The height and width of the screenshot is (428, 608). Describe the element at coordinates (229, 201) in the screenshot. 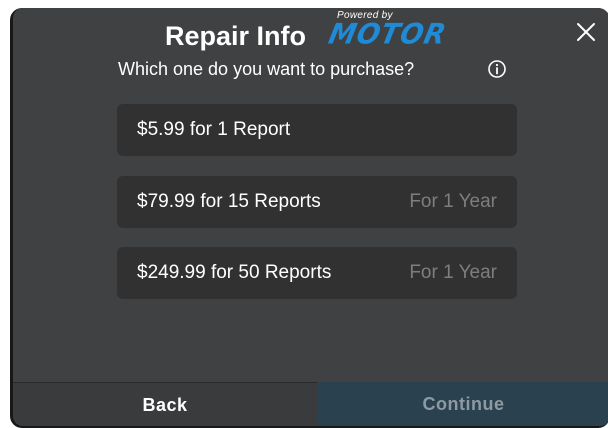

I see `option-label: $79.99 for 15 Reports` at that location.